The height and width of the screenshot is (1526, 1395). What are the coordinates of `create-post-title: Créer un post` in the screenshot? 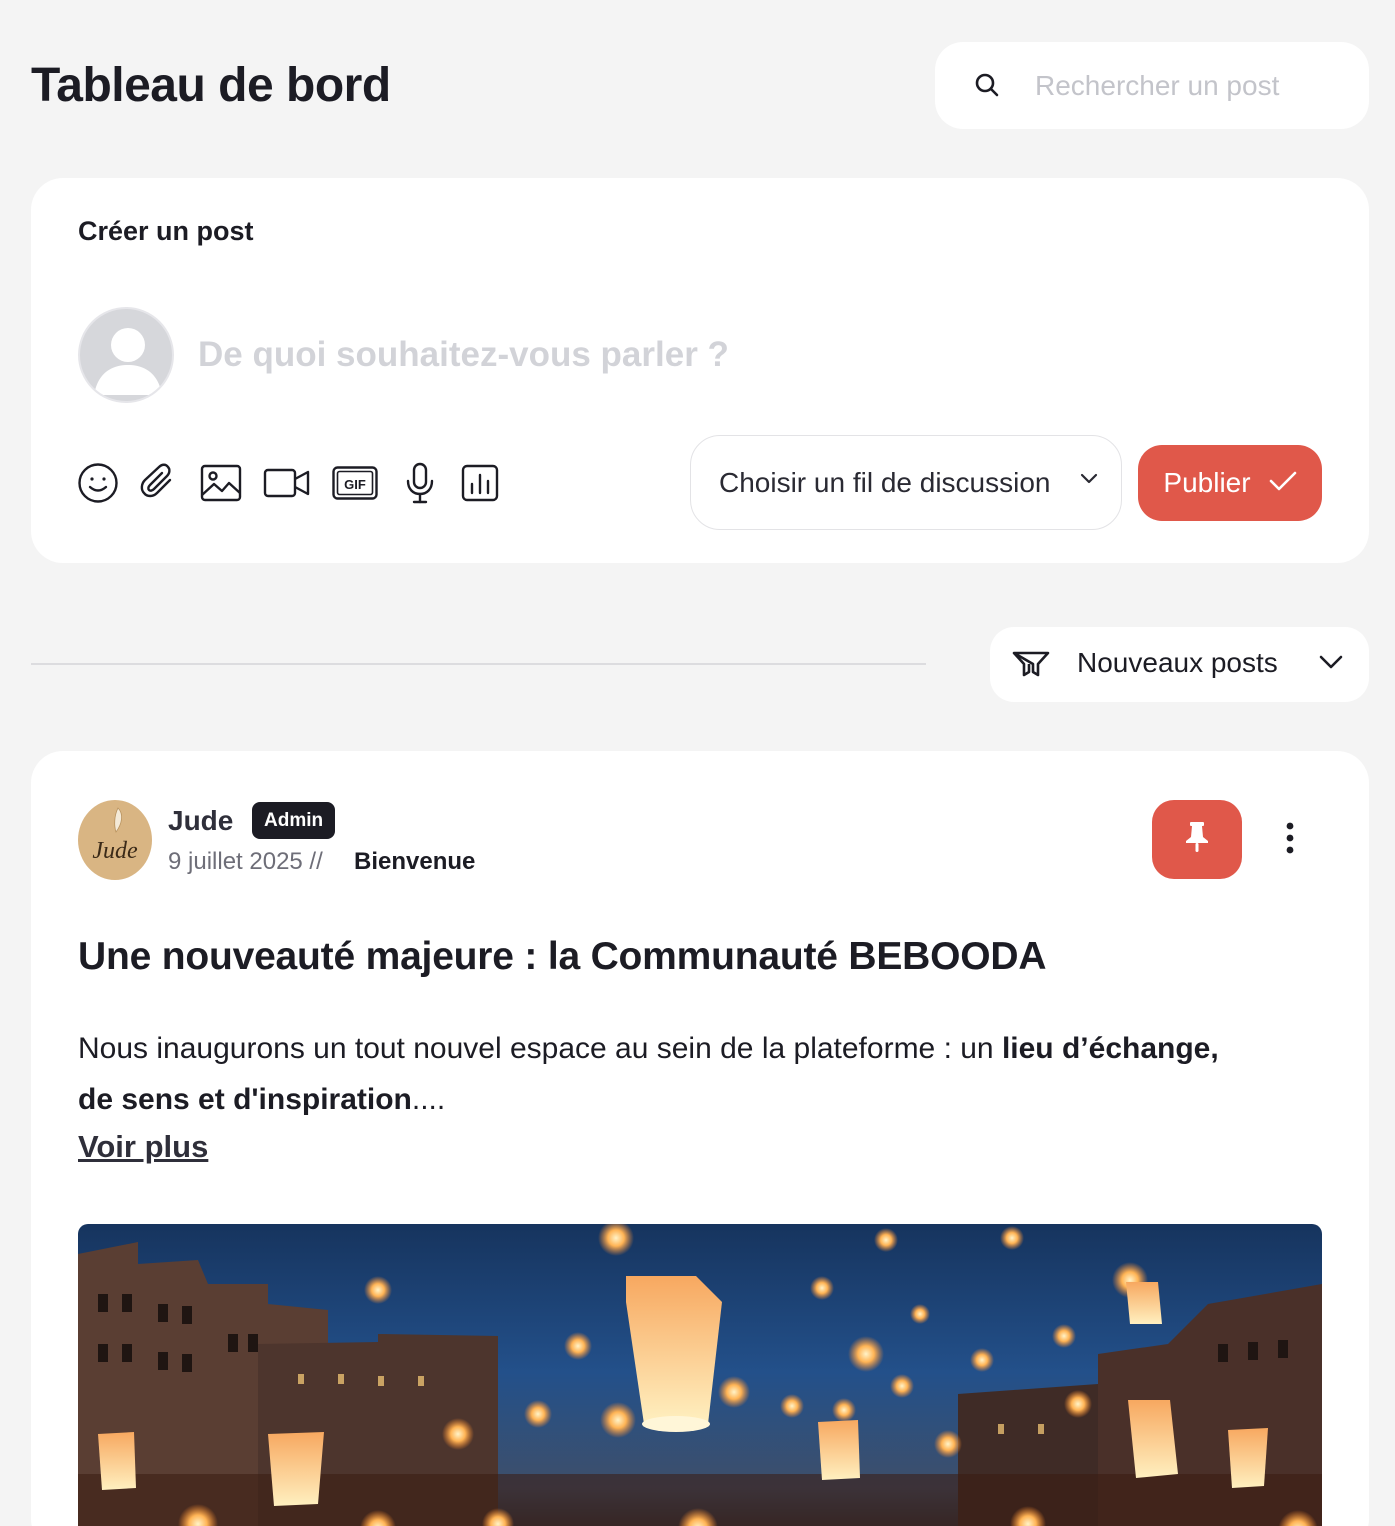 It's located at (166, 231).